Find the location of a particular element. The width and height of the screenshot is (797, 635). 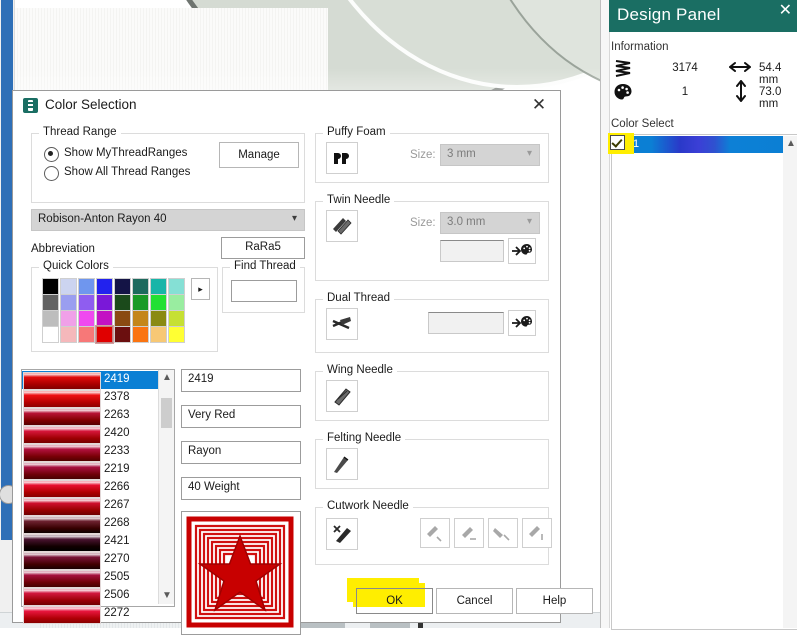

felting-needle-group: Felting Needle is located at coordinates (432, 460).